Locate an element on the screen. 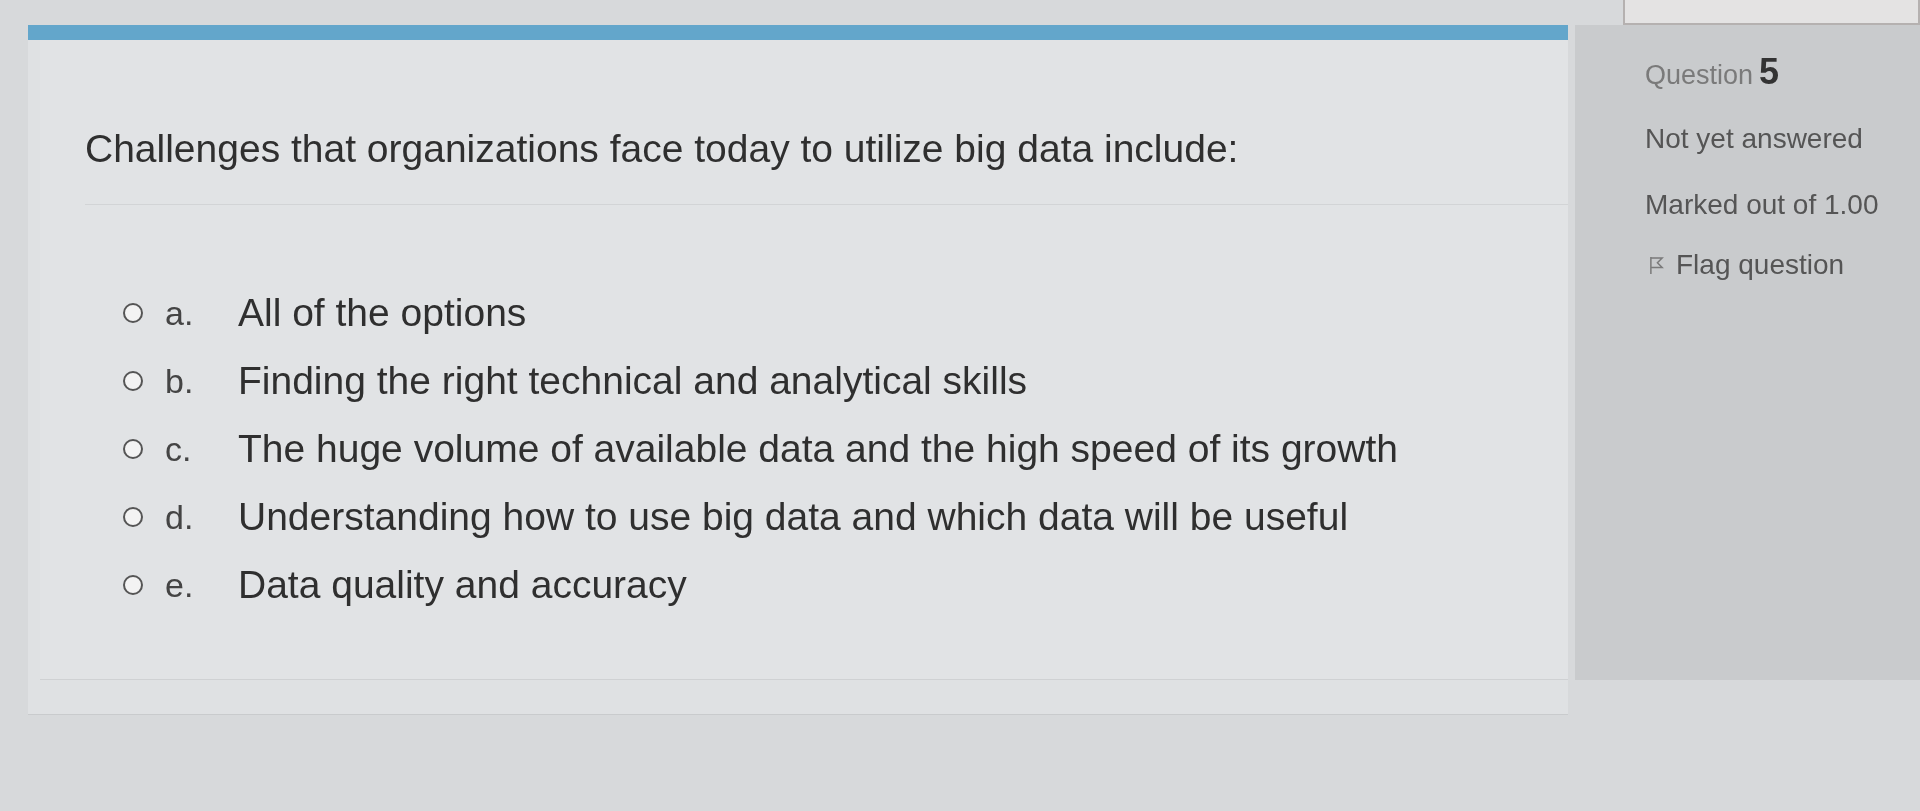  option-letter: e. is located at coordinates (180, 585).